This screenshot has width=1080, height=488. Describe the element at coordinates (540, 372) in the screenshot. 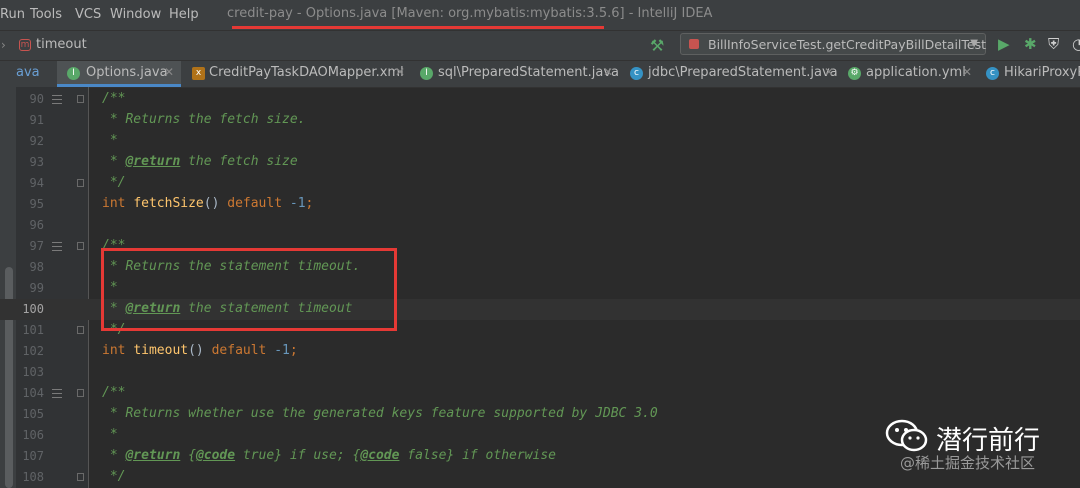

I see `code-line: 103` at that location.